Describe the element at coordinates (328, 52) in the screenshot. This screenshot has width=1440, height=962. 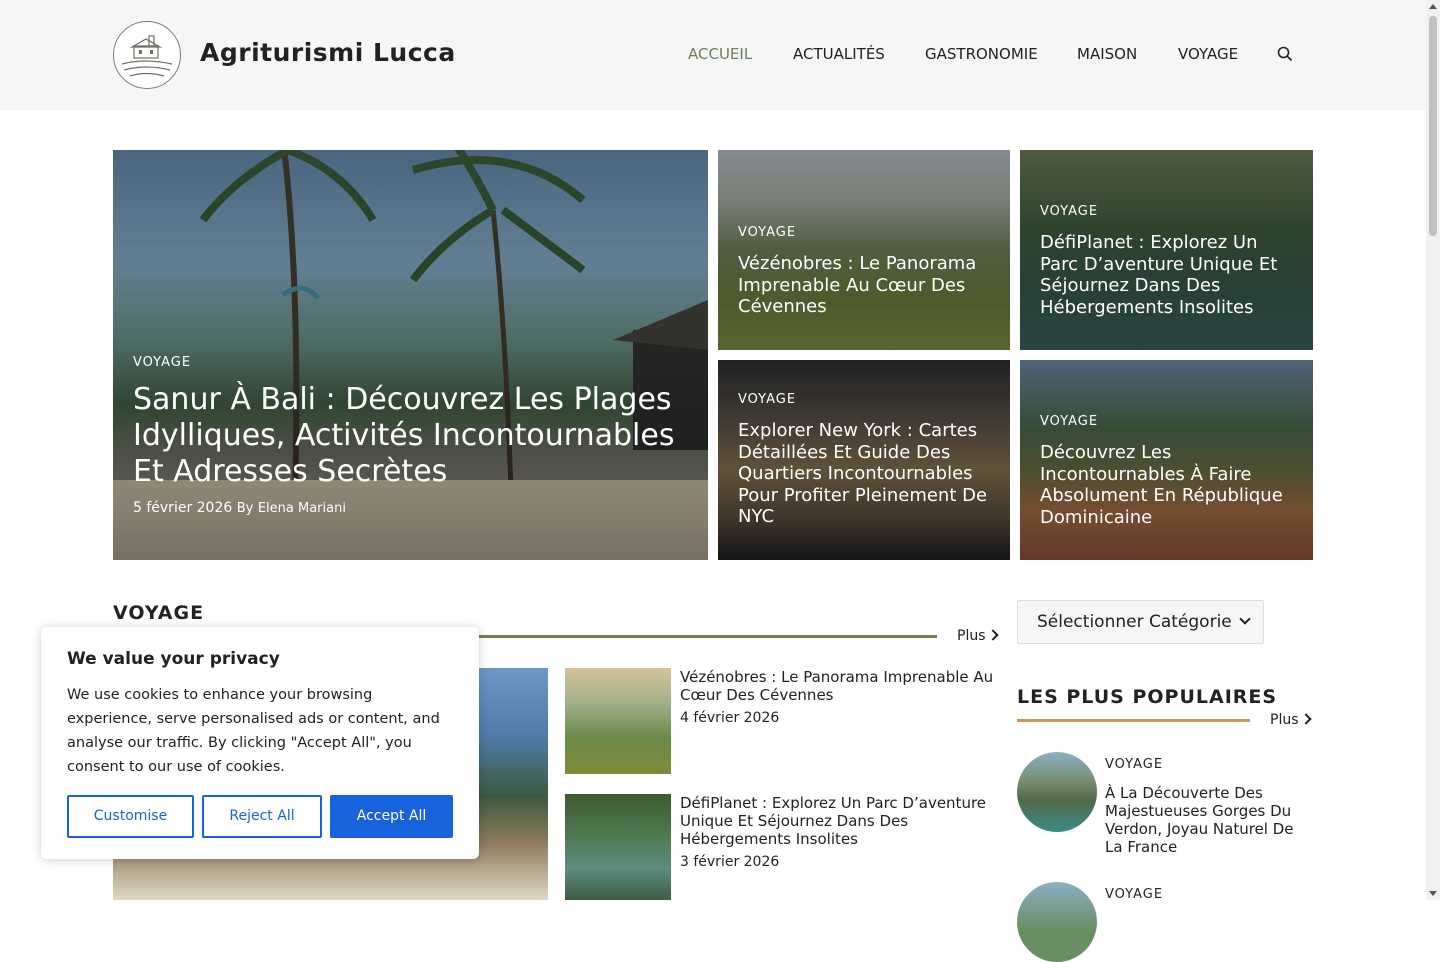
I see `site-title: Agriturismi Lucca` at that location.